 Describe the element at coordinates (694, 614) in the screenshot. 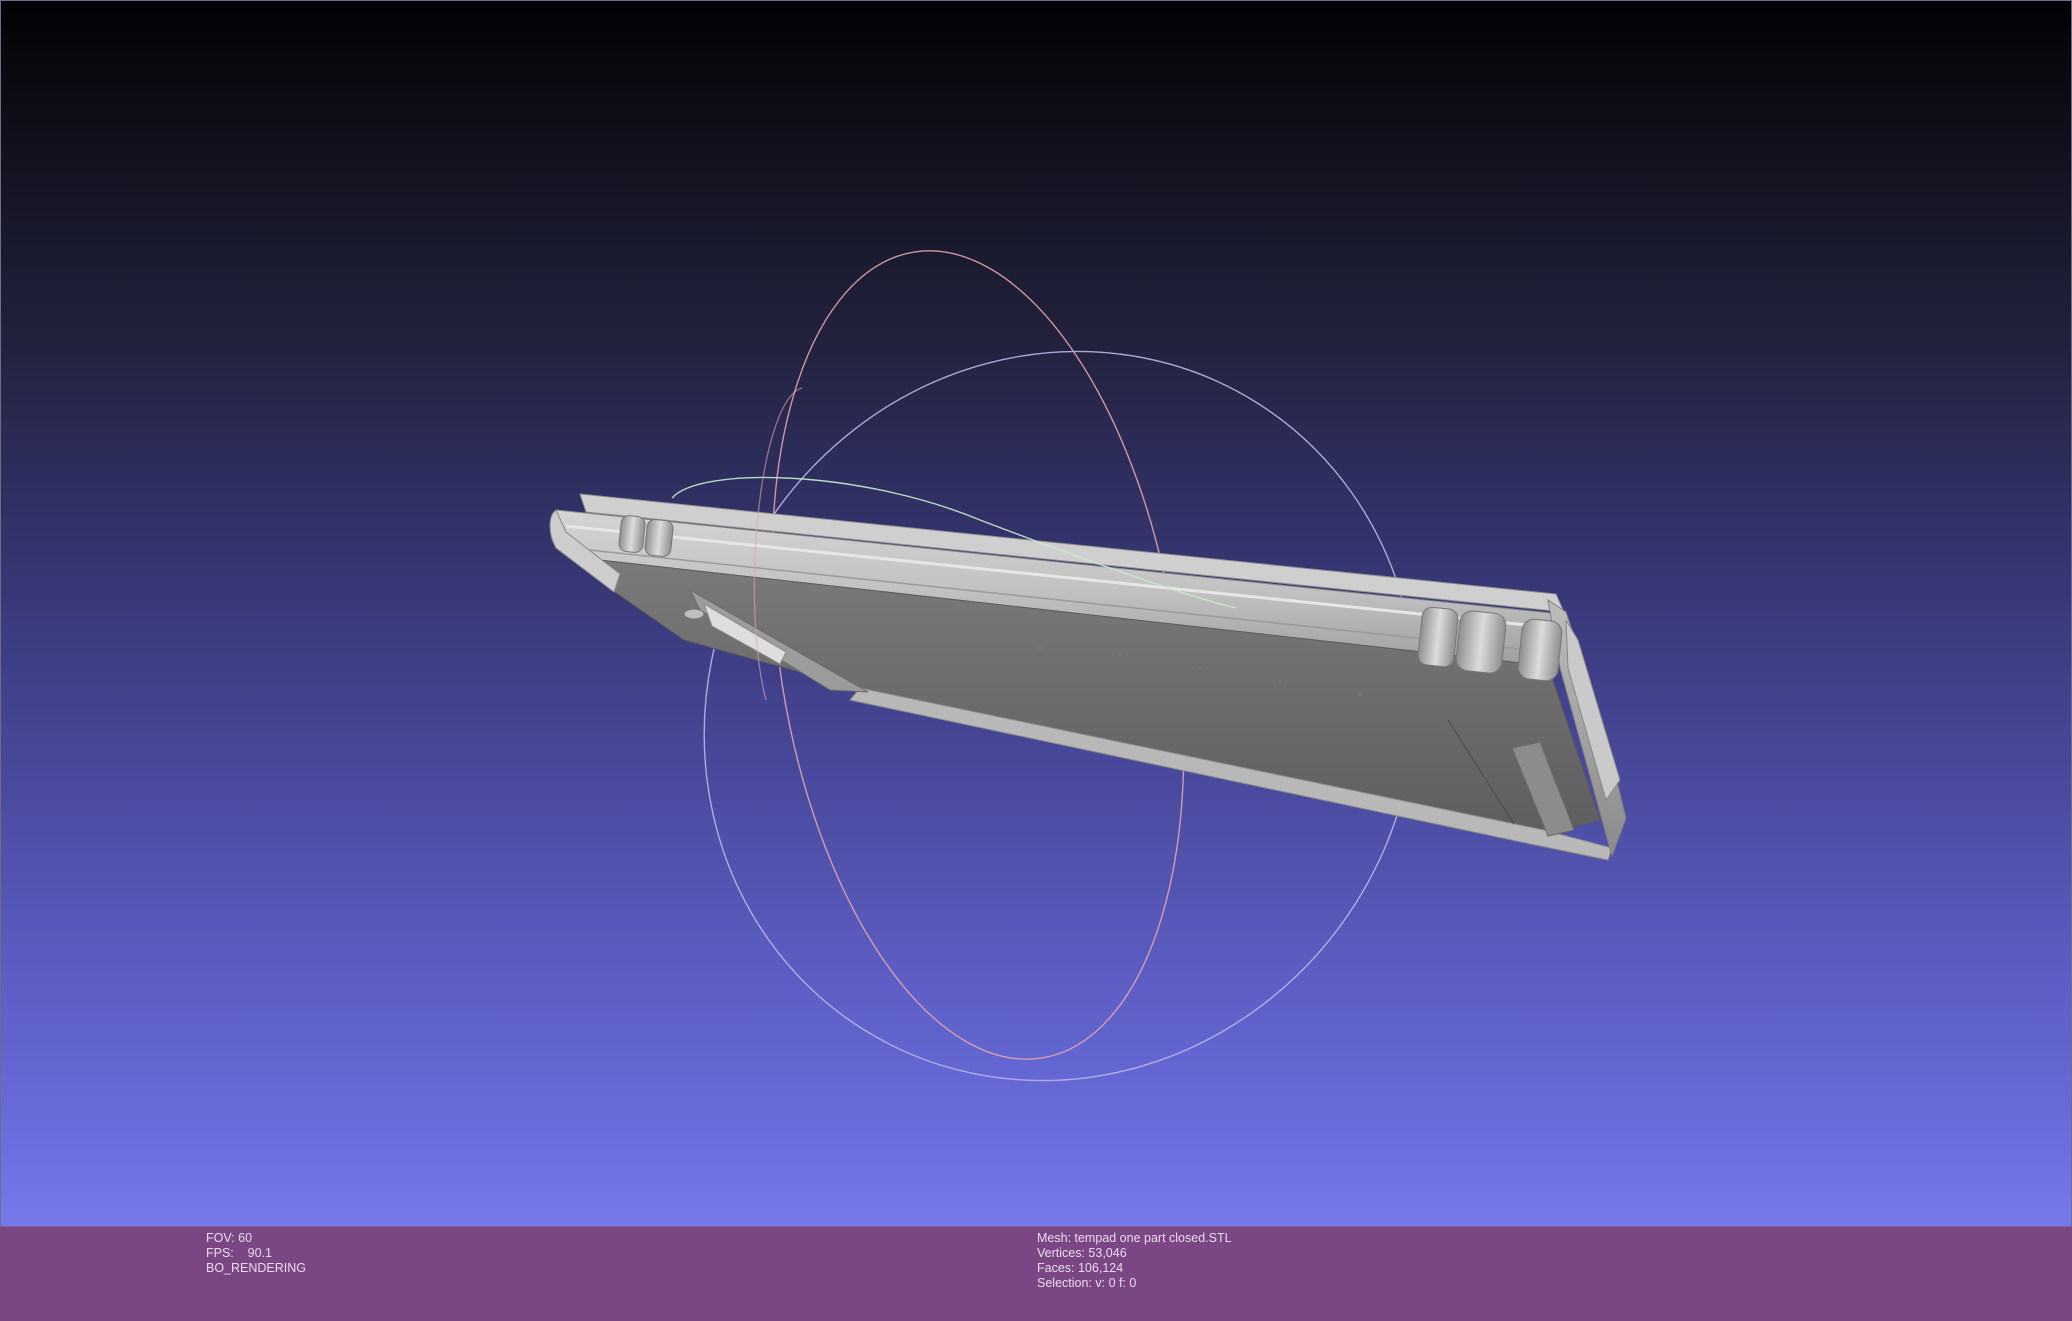

I see `mesh-screw-hole` at that location.